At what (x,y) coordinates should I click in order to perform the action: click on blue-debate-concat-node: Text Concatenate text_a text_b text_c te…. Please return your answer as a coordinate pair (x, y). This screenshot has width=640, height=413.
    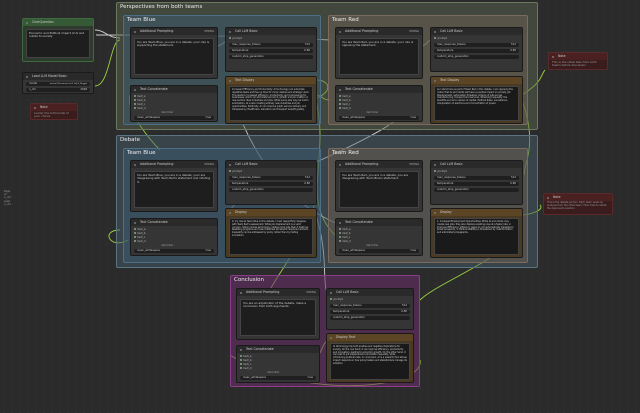
    Looking at the image, I should click on (174, 237).